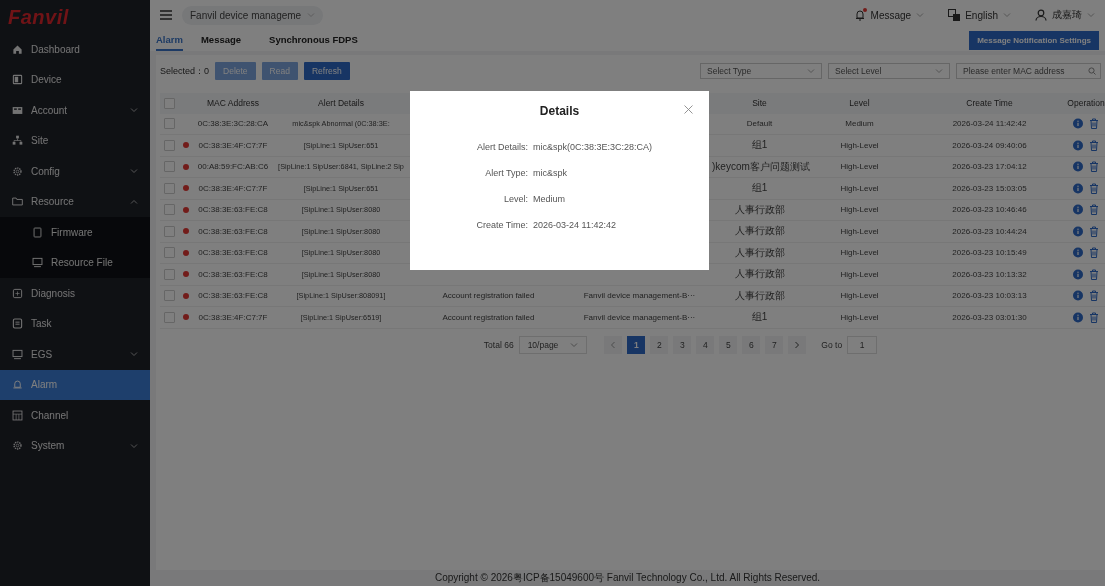 The width and height of the screenshot is (1105, 586). I want to click on search-icon, so click(1092, 71).